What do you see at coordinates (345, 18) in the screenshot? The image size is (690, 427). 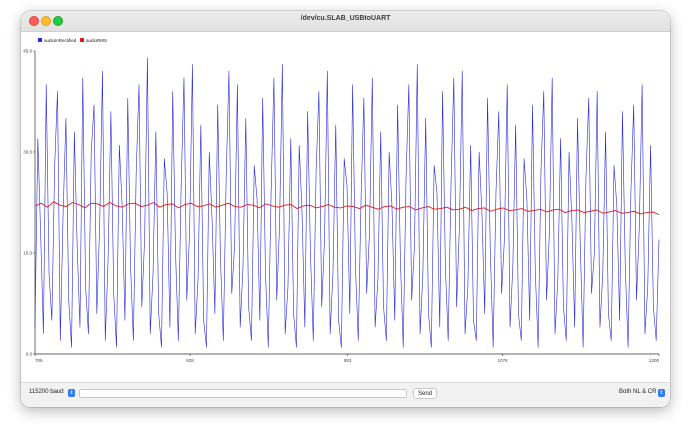 I see `window-title: /dev/cu.SLAB_USBtoUART` at bounding box center [345, 18].